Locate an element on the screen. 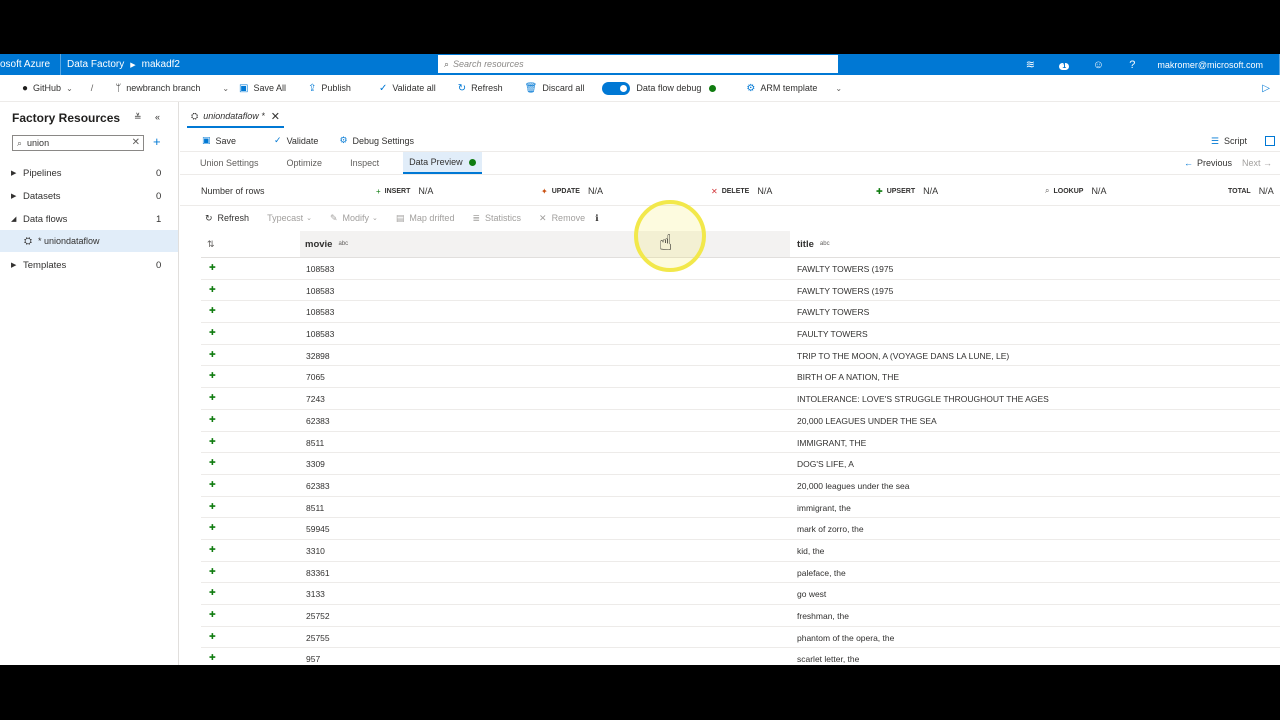  column-header-movie: movie abc is located at coordinates (545, 244).